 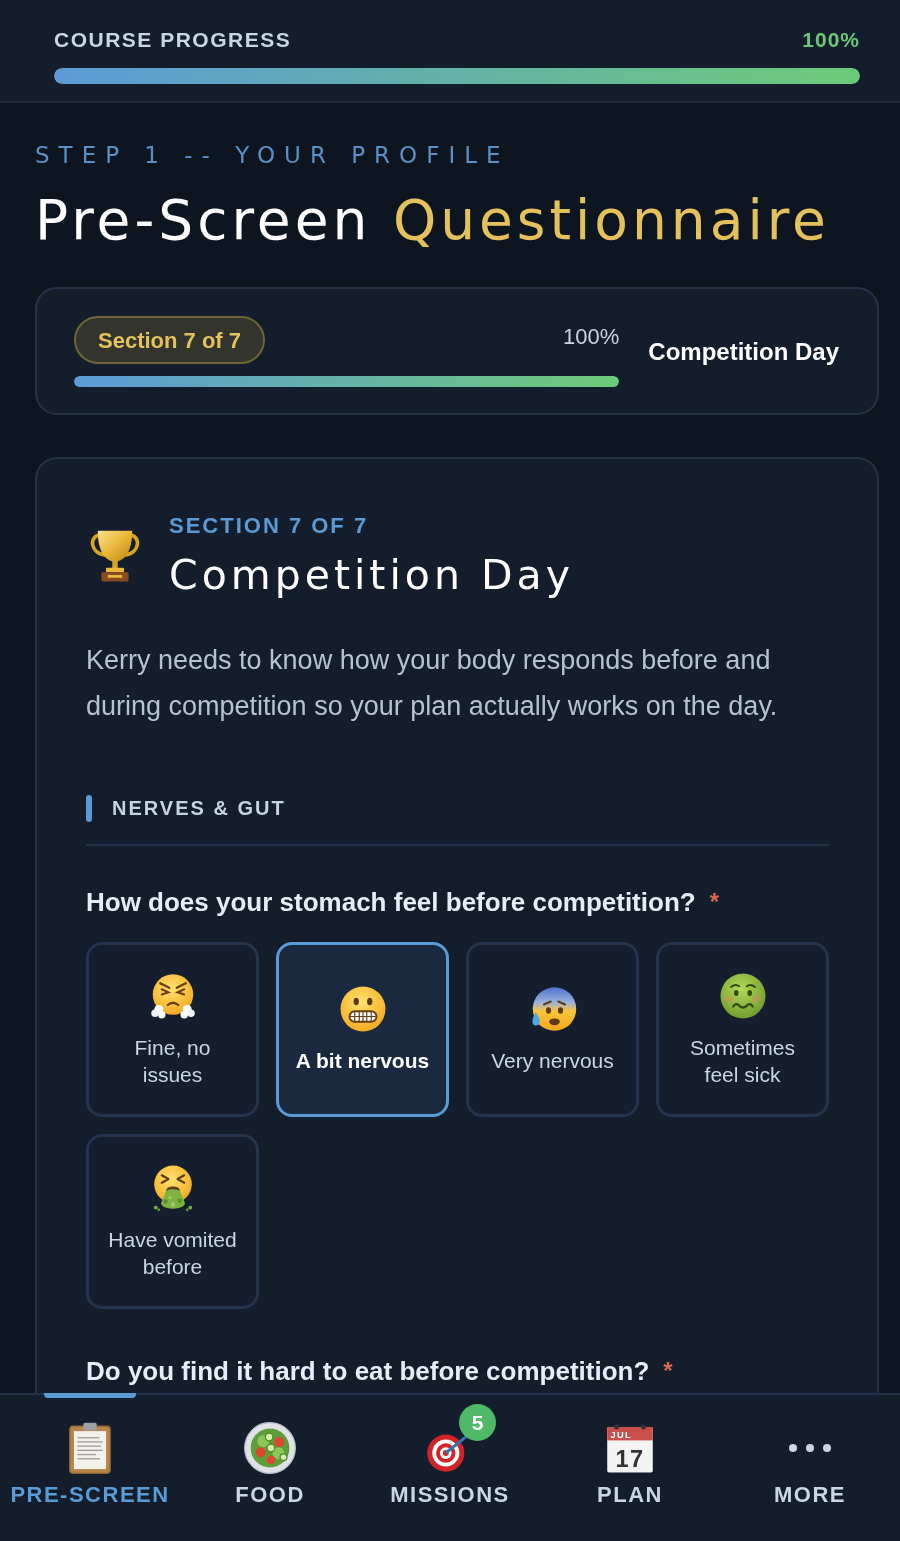 What do you see at coordinates (270, 1448) in the screenshot?
I see `salad-bowl-icon` at bounding box center [270, 1448].